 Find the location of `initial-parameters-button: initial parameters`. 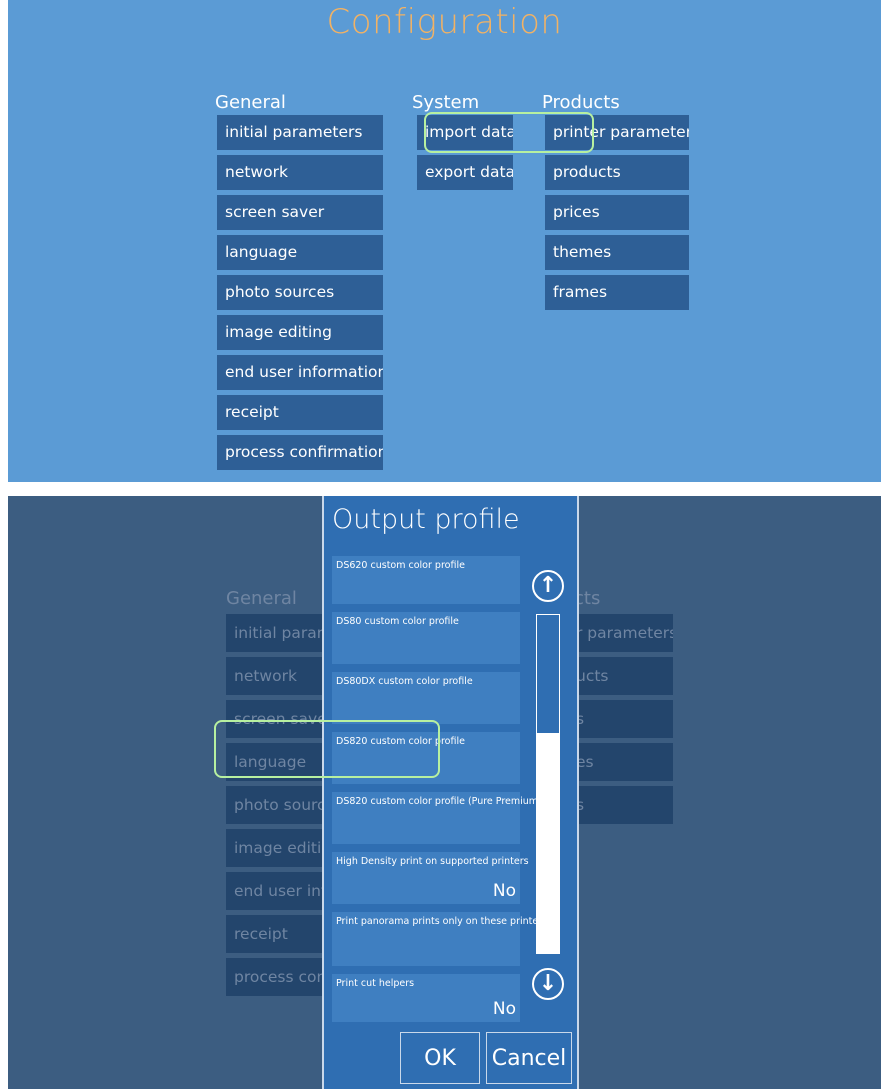

initial-parameters-button: initial parameters is located at coordinates (300, 132).